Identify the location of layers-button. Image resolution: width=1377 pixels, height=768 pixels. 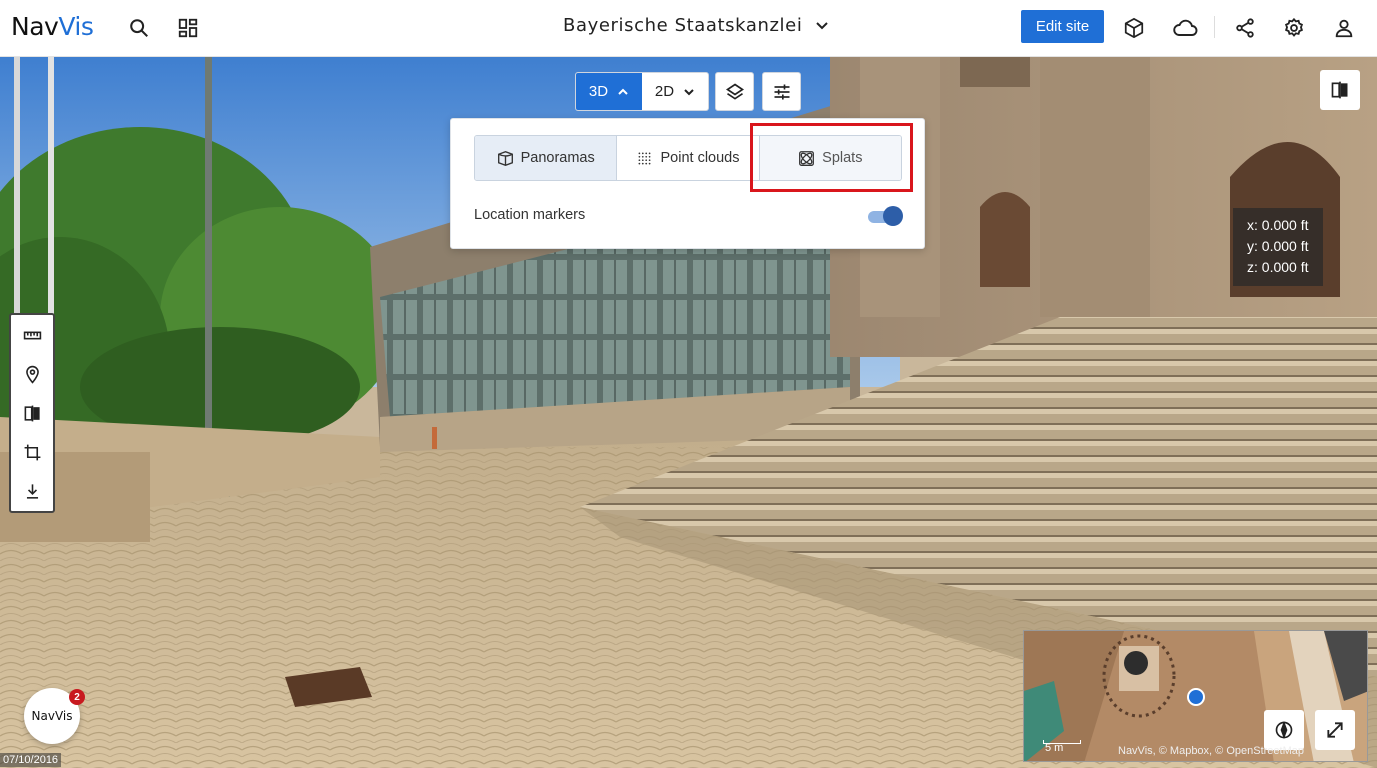
(734, 91).